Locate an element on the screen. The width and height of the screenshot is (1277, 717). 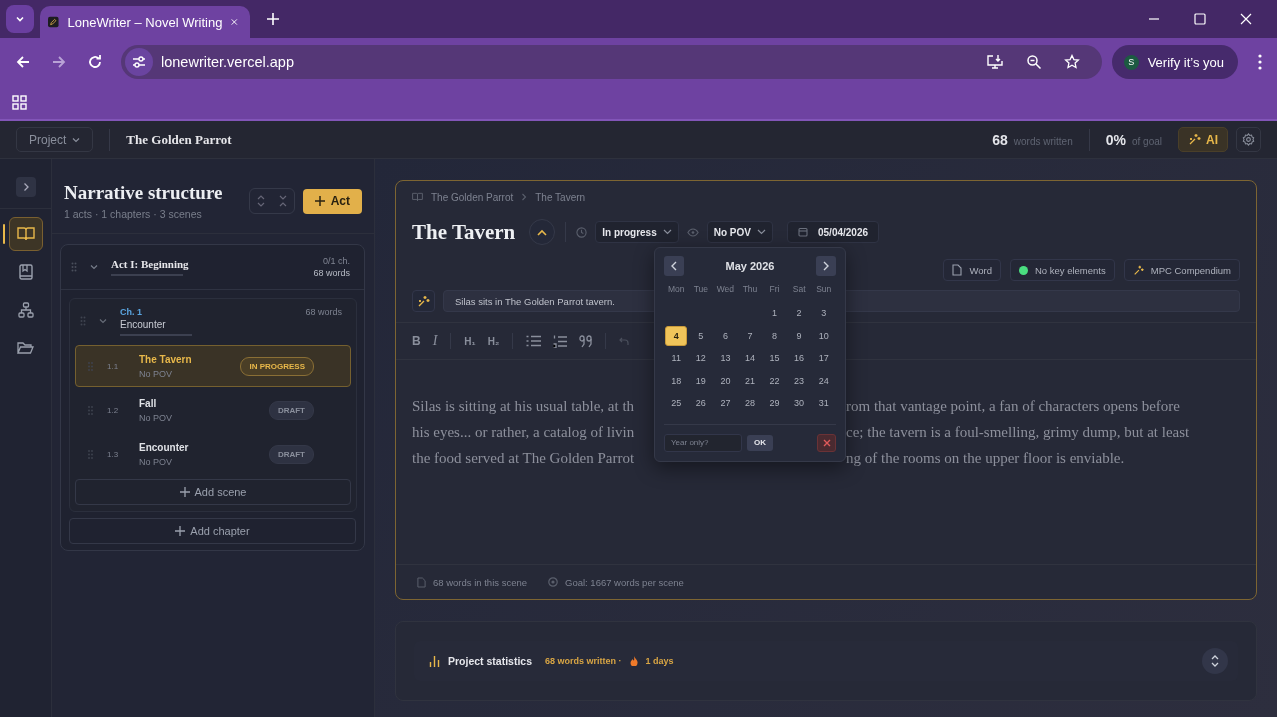
new-tab-icon is located at coordinates (273, 19).